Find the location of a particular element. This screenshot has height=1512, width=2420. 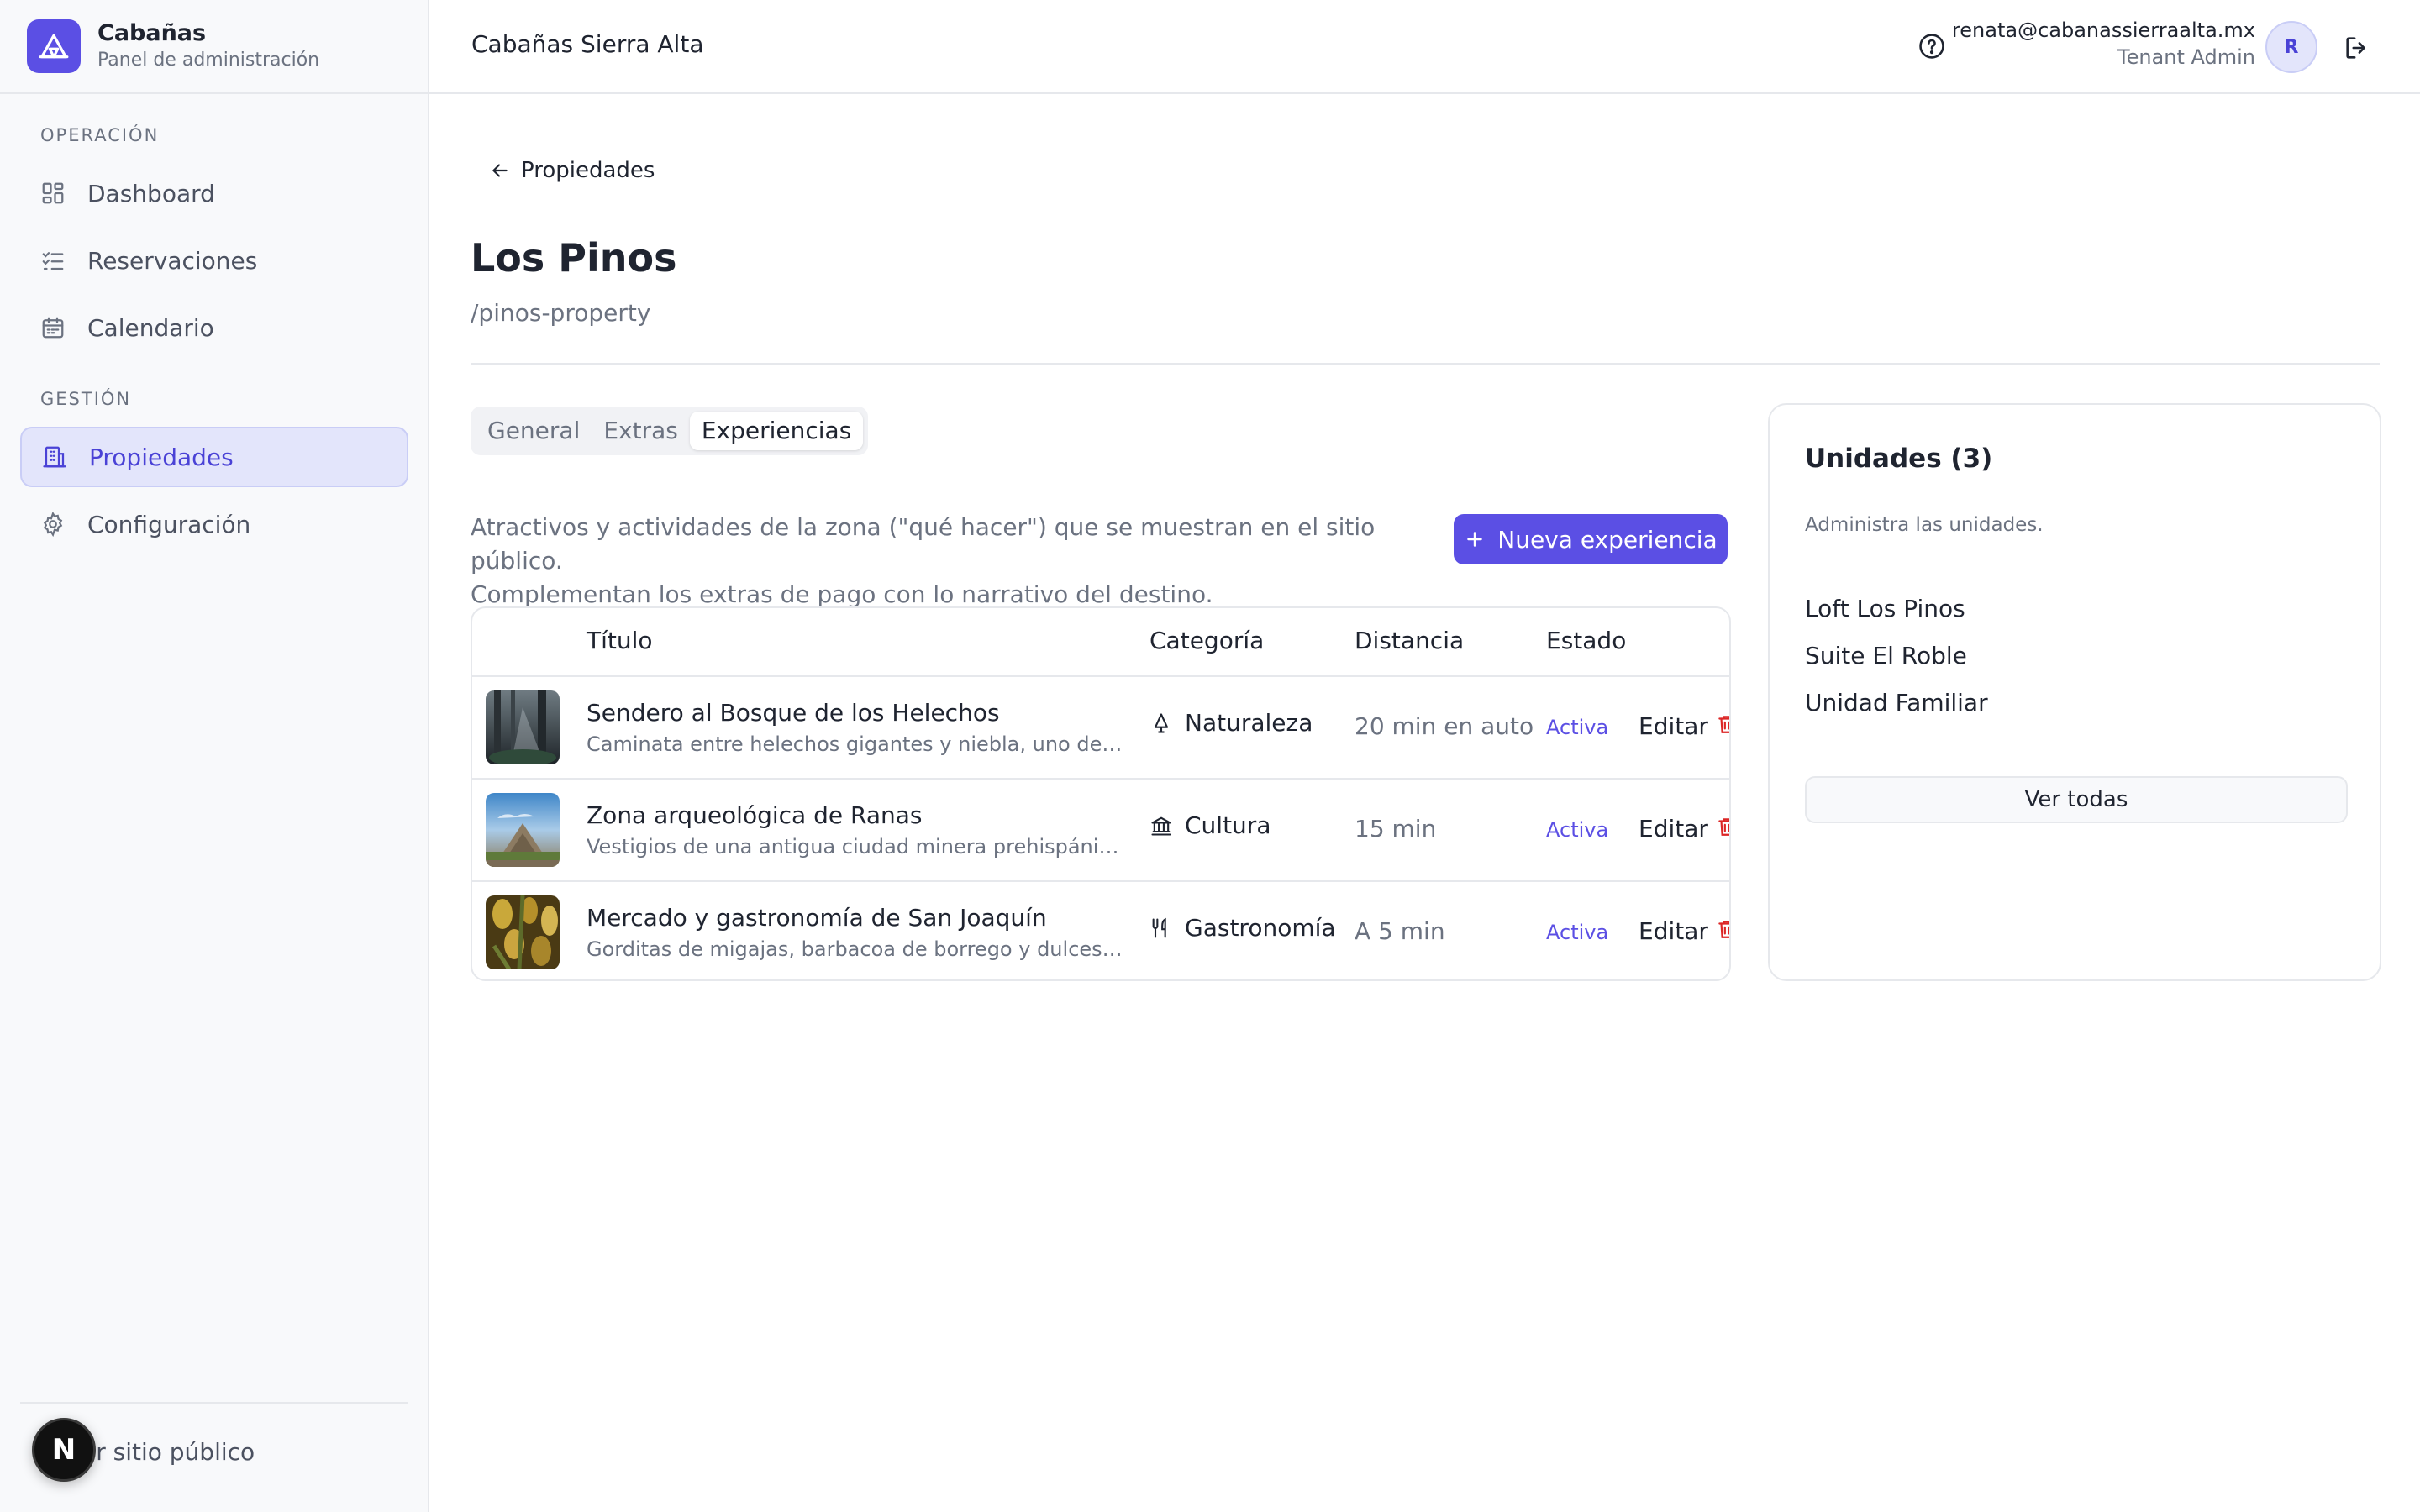

experience-title: Mercado y gastronomía de San Joaquín is located at coordinates (817, 918).